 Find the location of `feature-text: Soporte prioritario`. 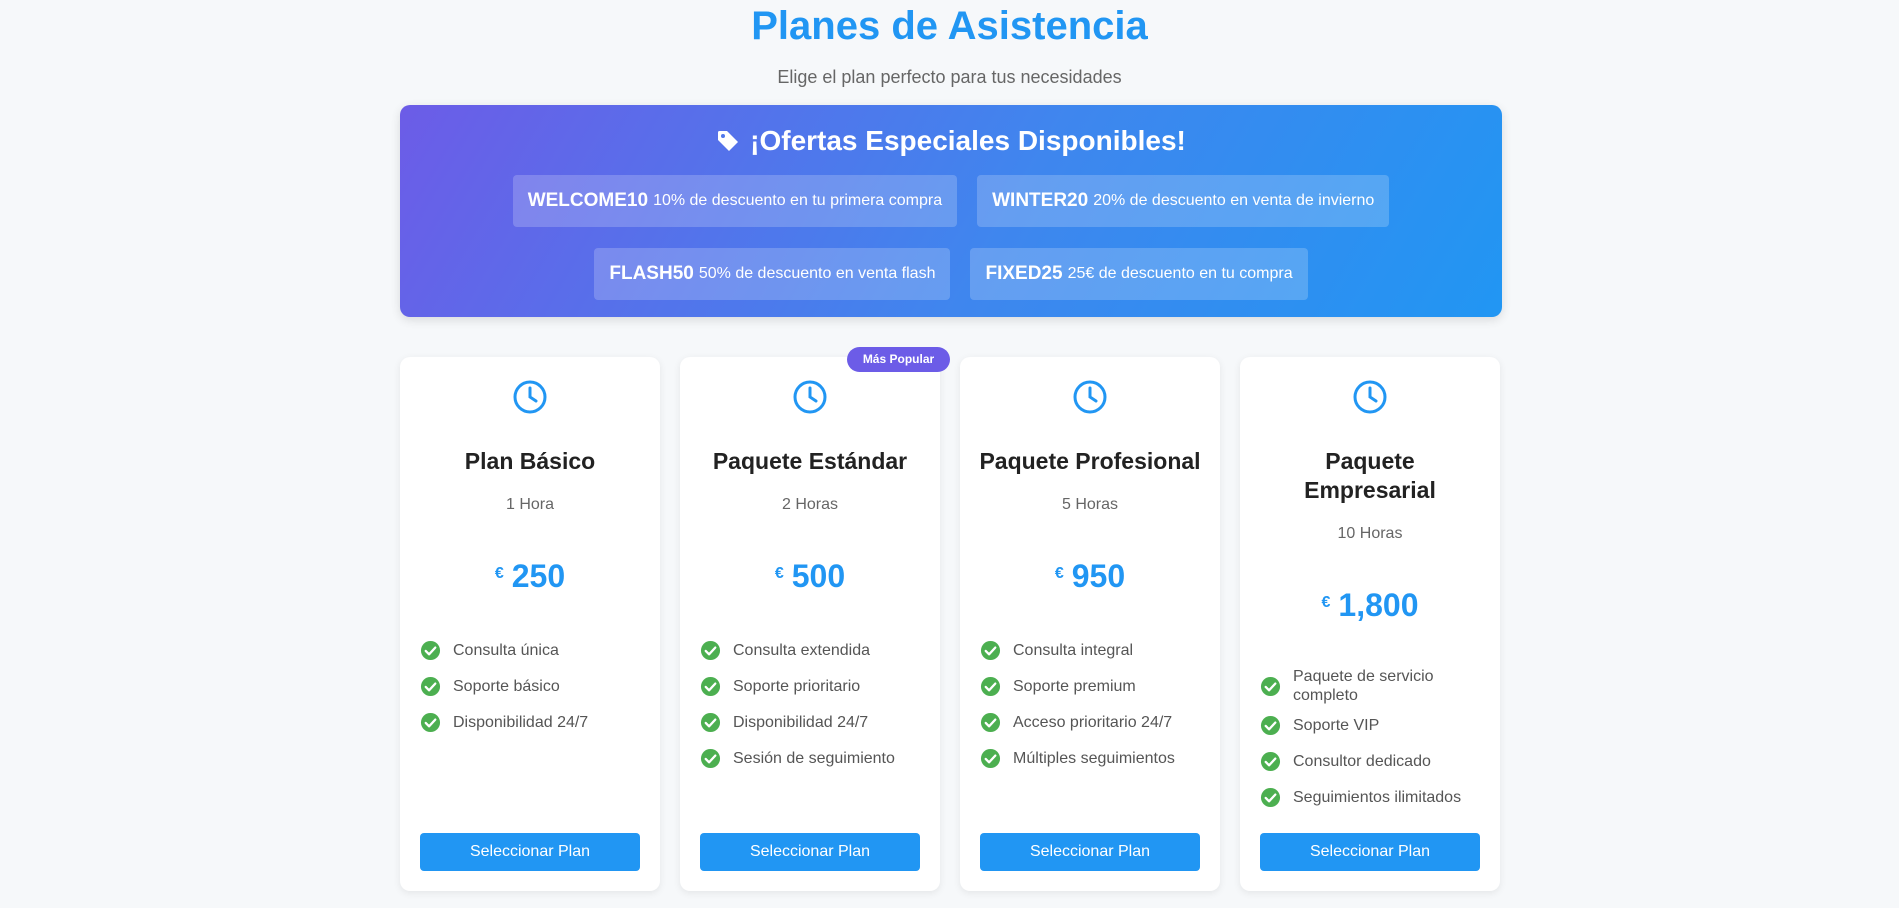

feature-text: Soporte prioritario is located at coordinates (797, 686).